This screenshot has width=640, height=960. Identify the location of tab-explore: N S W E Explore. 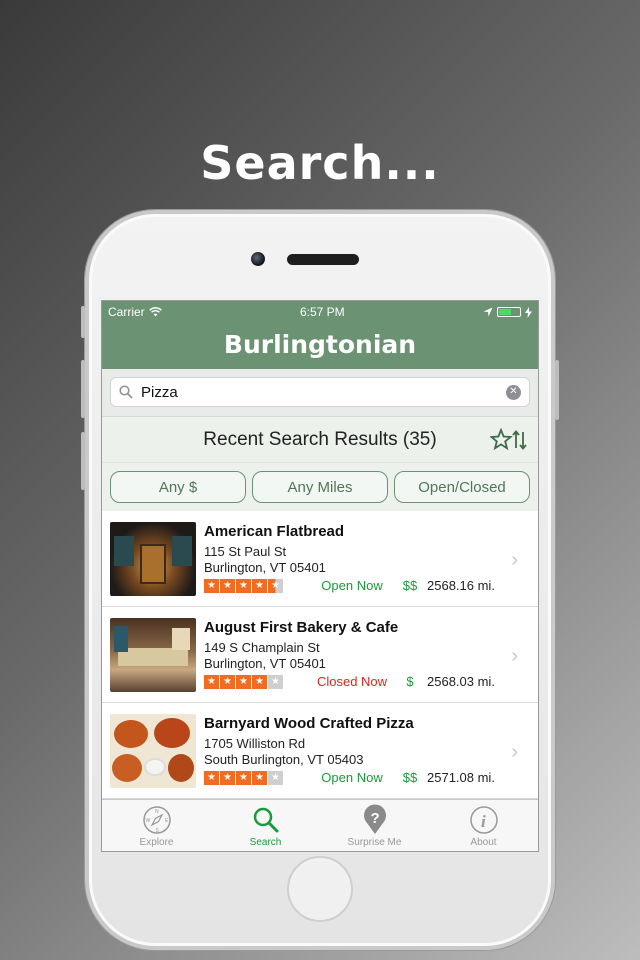
(156, 825).